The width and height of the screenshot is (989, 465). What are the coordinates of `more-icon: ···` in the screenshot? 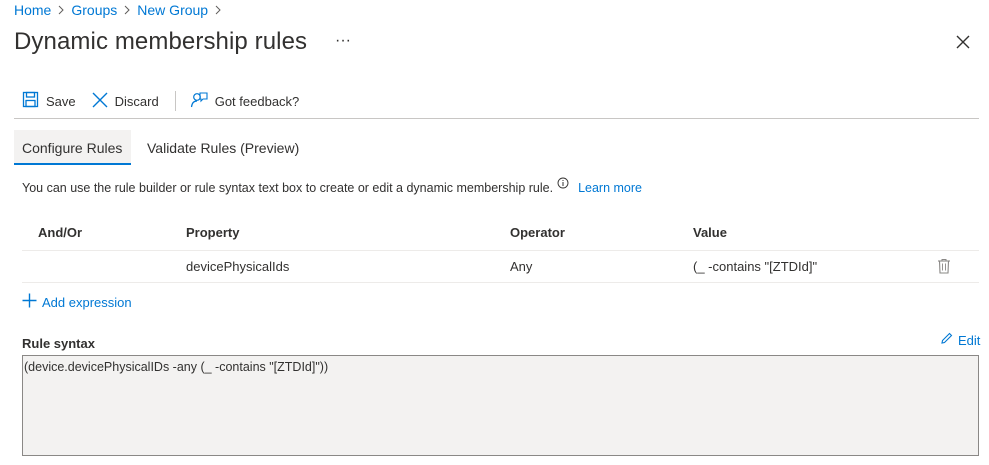 It's located at (343, 41).